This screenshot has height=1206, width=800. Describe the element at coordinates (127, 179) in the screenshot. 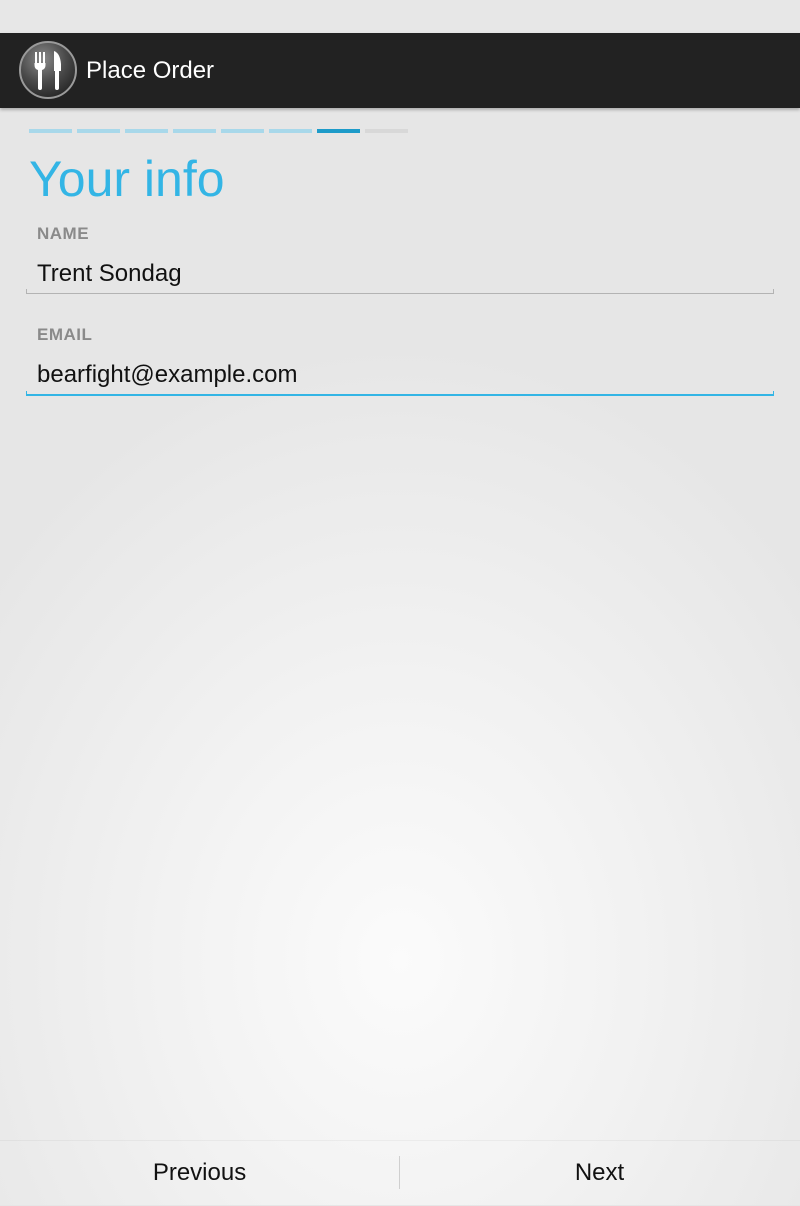

I see `page-title: Your info` at that location.